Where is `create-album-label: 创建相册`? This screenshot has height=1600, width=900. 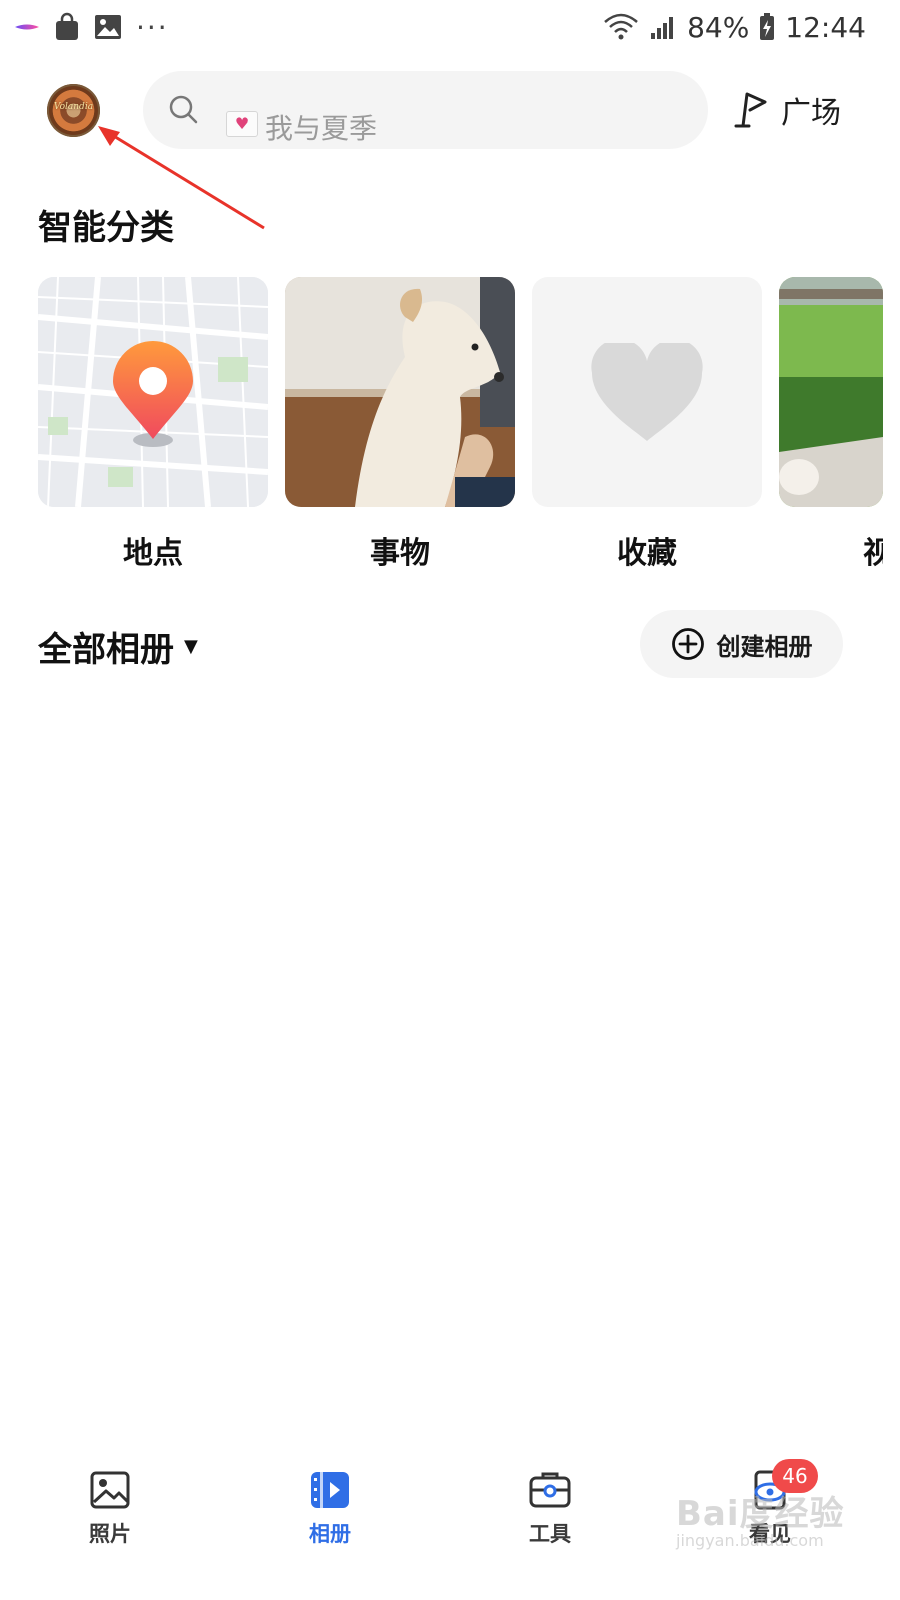
create-album-label: 创建相册 is located at coordinates (764, 646).